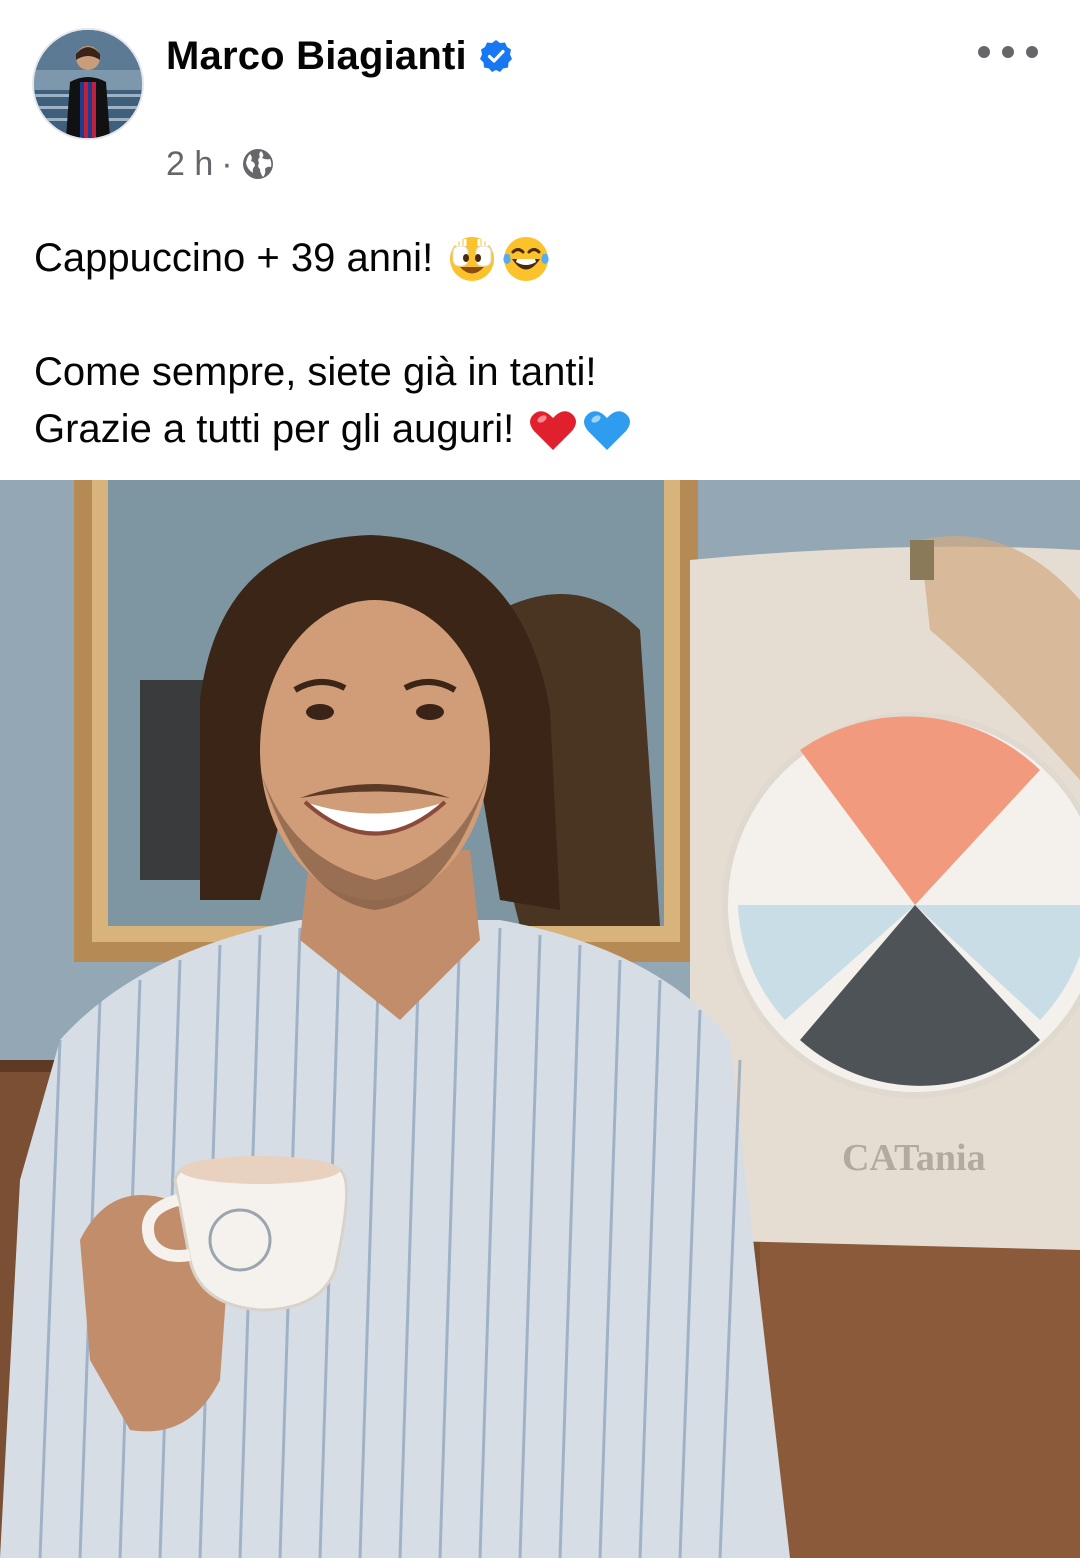 The height and width of the screenshot is (1558, 1080). What do you see at coordinates (526, 259) in the screenshot?
I see `tears-of-joy-emoji` at bounding box center [526, 259].